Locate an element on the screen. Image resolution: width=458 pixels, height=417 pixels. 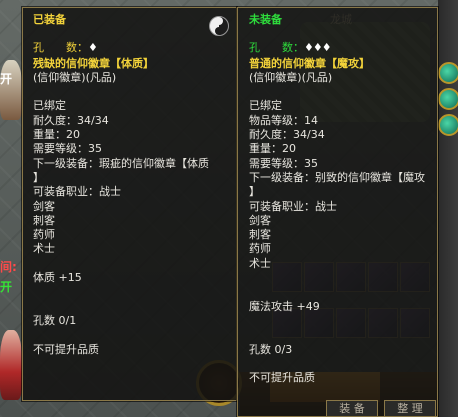
attribute-bonus: 魔法攻击 +49 is located at coordinates (284, 306).